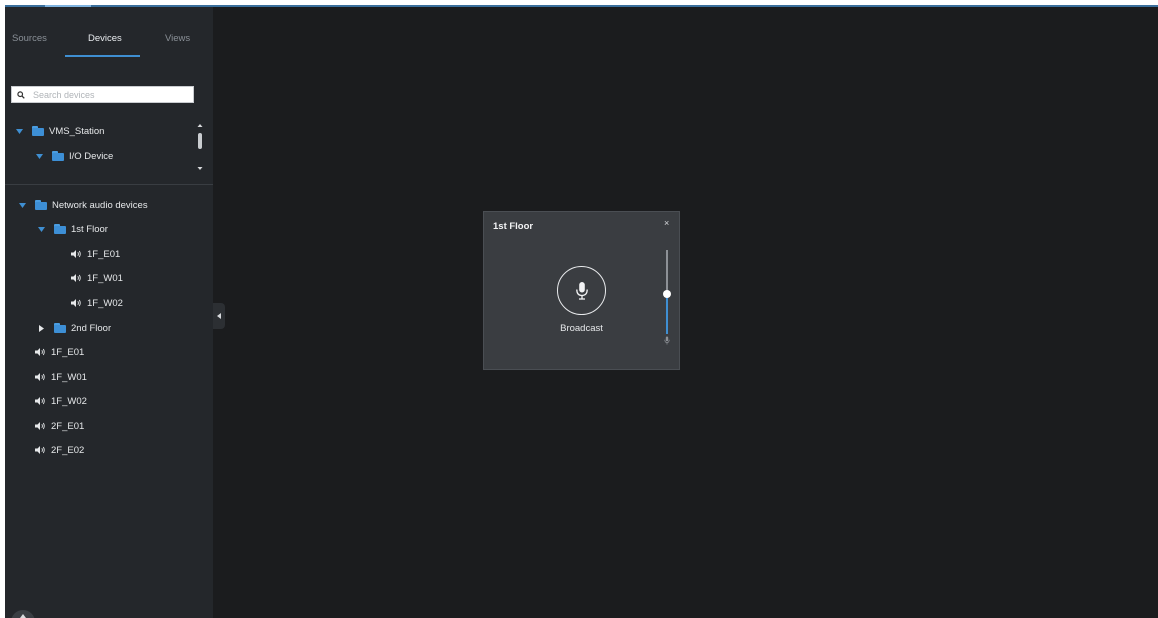 This screenshot has width=1158, height=618. I want to click on panel-title: 1st Floor, so click(513, 226).